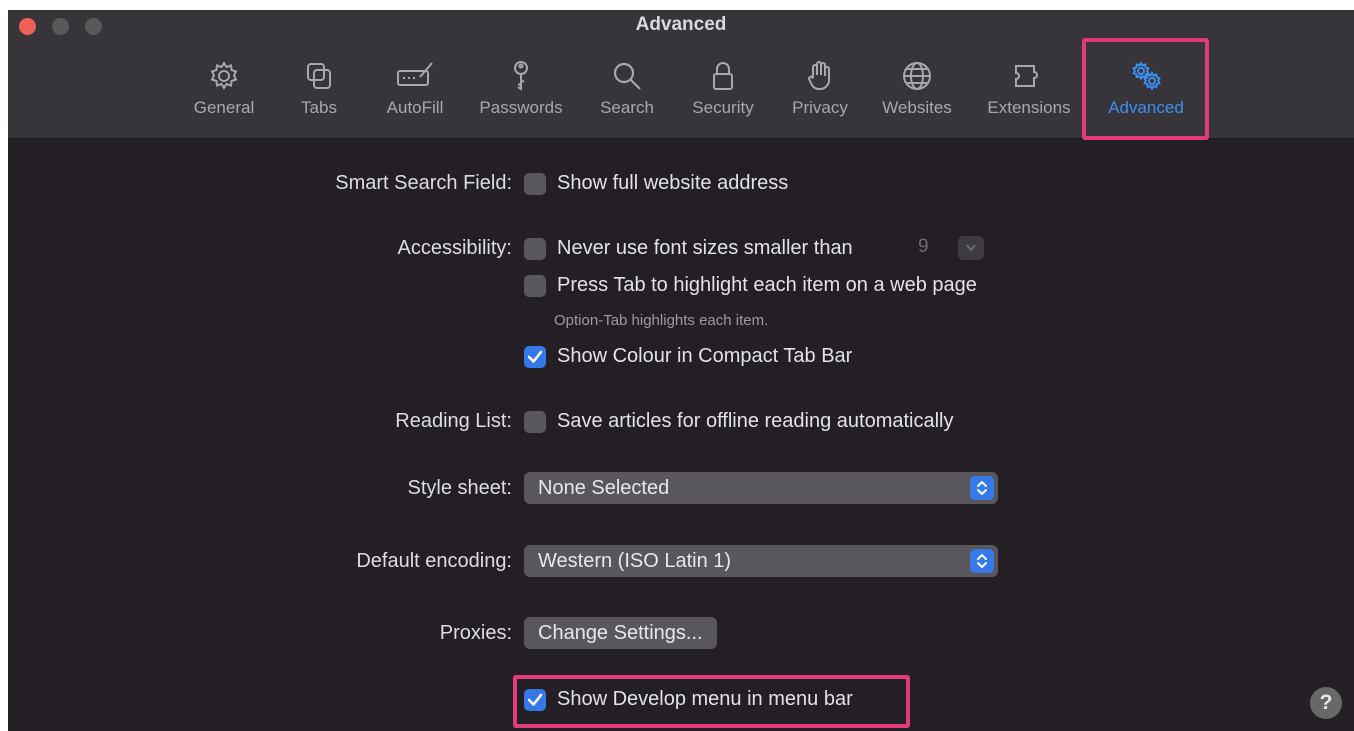 The width and height of the screenshot is (1354, 731). I want to click on min-font-size-text: Never use font sizes smaller than, so click(705, 248).